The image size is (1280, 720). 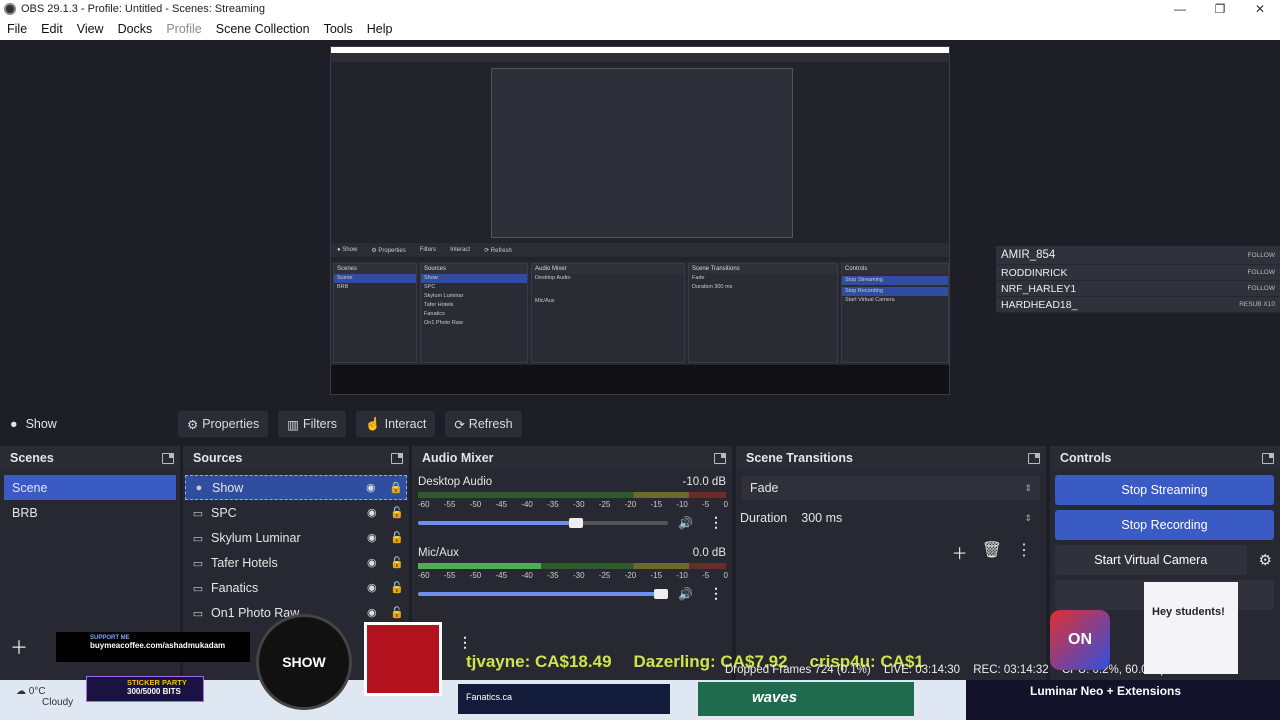 I want to click on source-item: ● Show ◉ 🔒, so click(x=296, y=487).